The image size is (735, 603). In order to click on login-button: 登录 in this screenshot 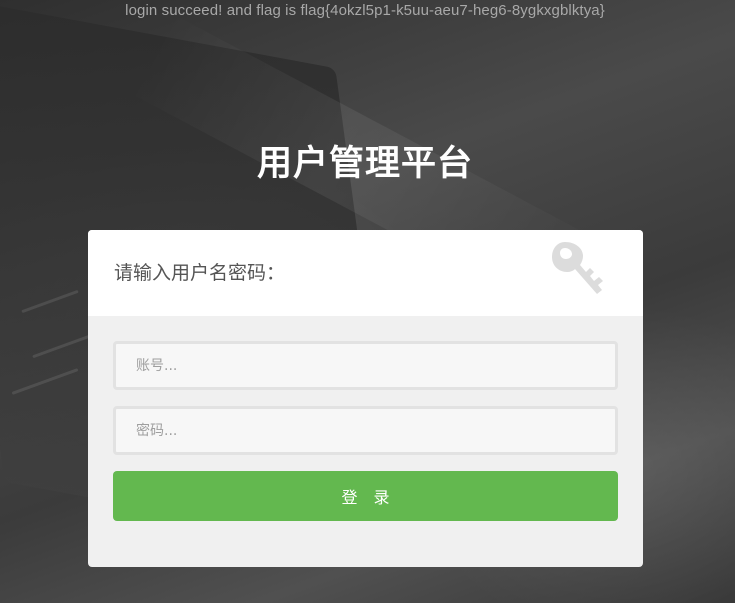, I will do `click(365, 496)`.